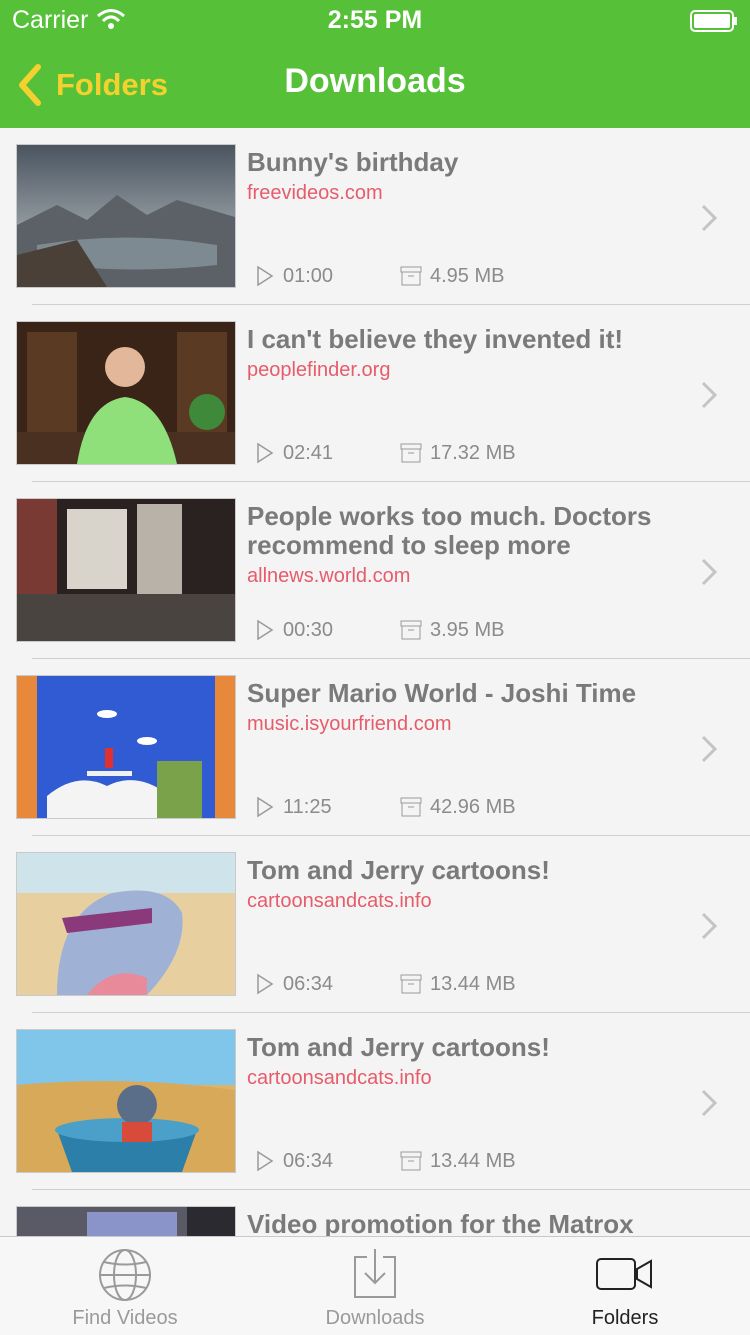 This screenshot has width=750, height=1335. I want to click on tab-downloads: Downloads, so click(375, 1286).